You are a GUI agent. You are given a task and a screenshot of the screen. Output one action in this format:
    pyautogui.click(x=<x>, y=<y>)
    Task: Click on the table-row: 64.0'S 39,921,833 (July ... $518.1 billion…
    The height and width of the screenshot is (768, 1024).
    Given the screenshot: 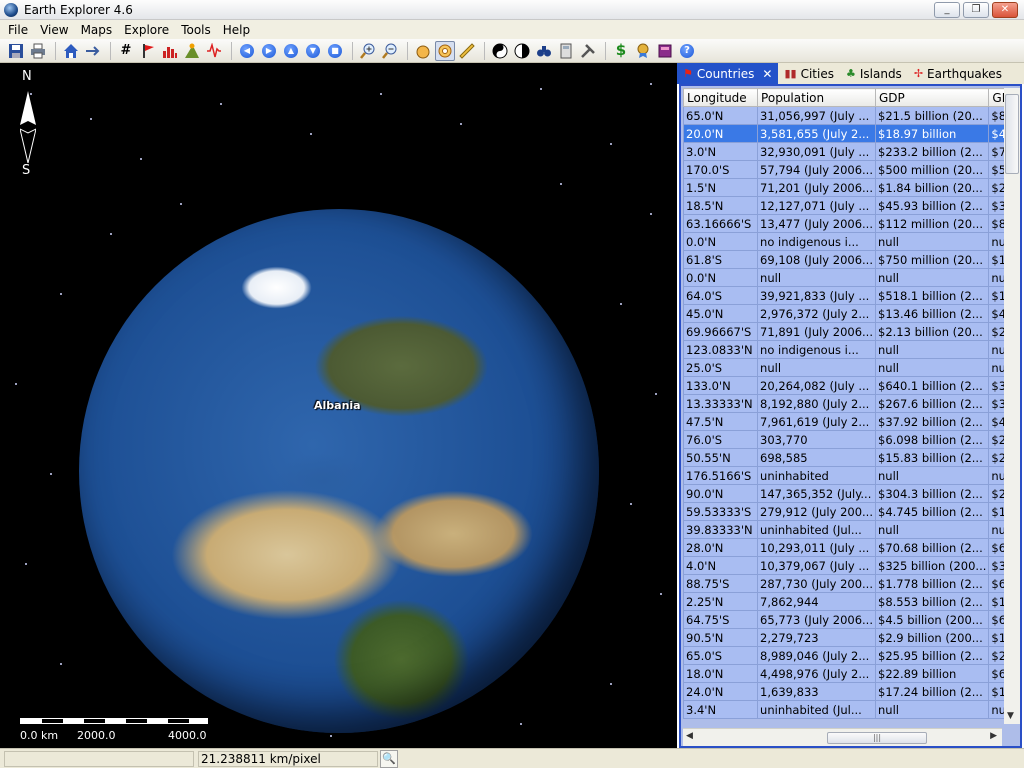 What is the action you would take?
    pyautogui.click(x=851, y=295)
    